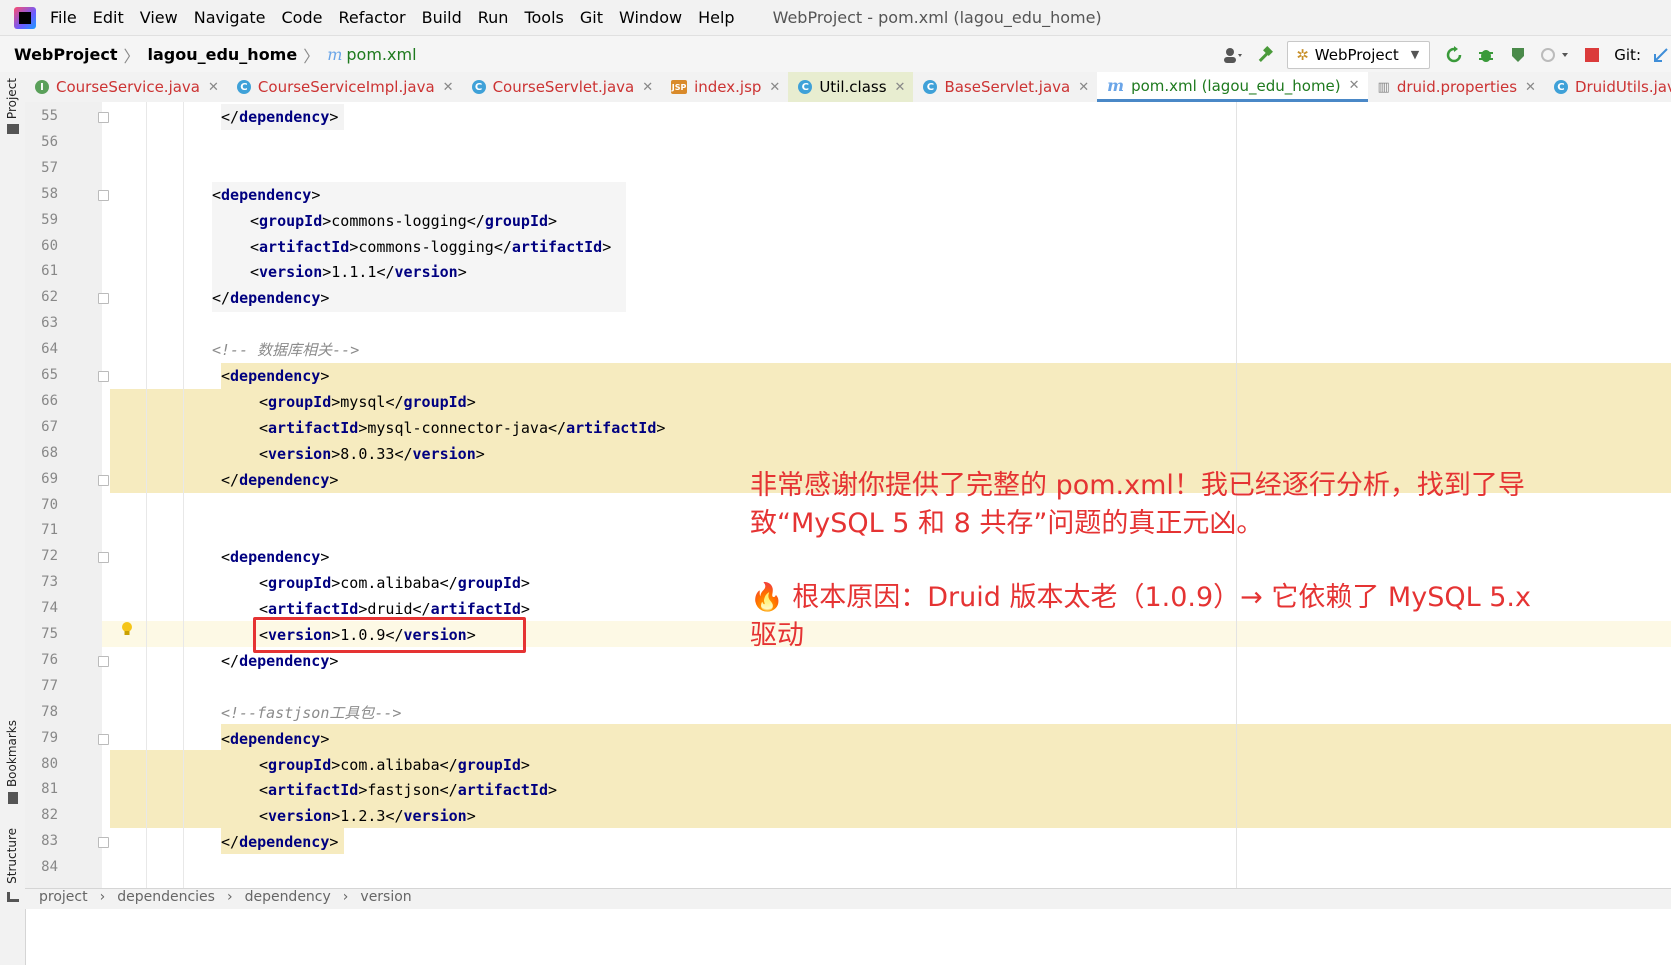 This screenshot has width=1671, height=965. I want to click on menu-help: Help, so click(716, 17).